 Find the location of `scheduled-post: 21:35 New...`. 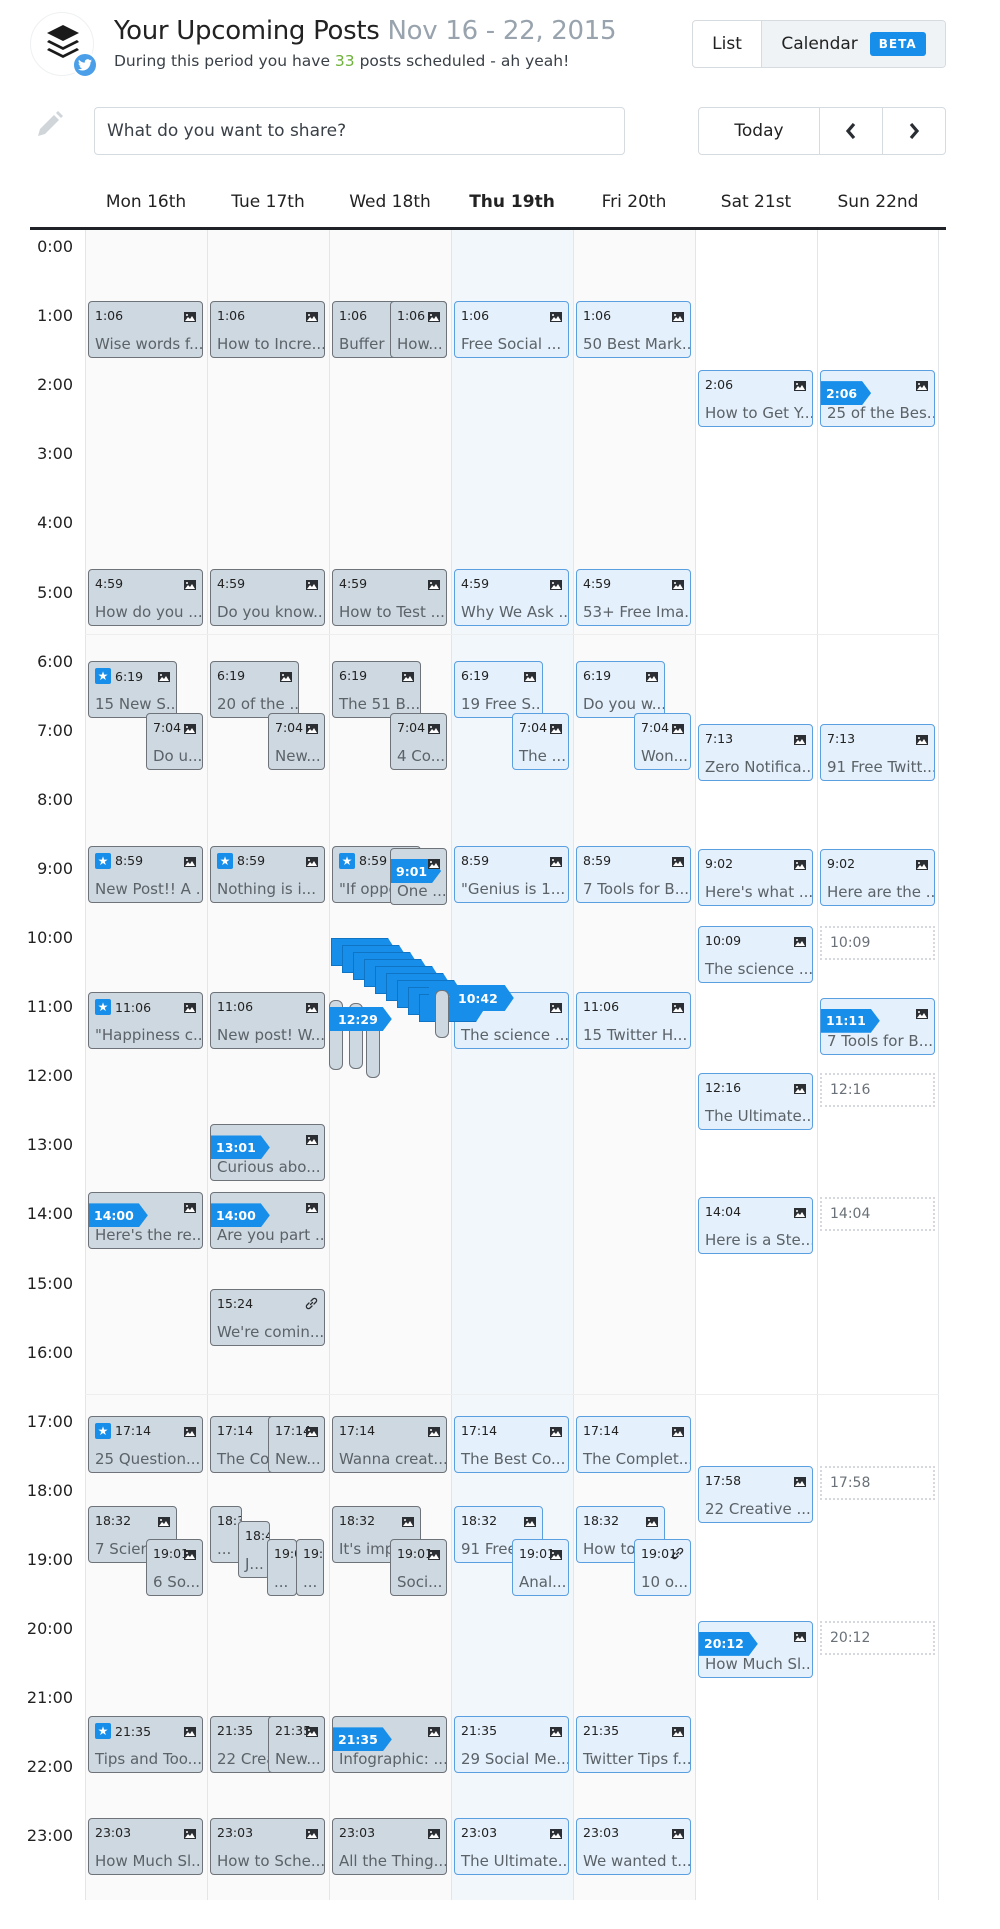

scheduled-post: 21:35 New... is located at coordinates (296, 1745).